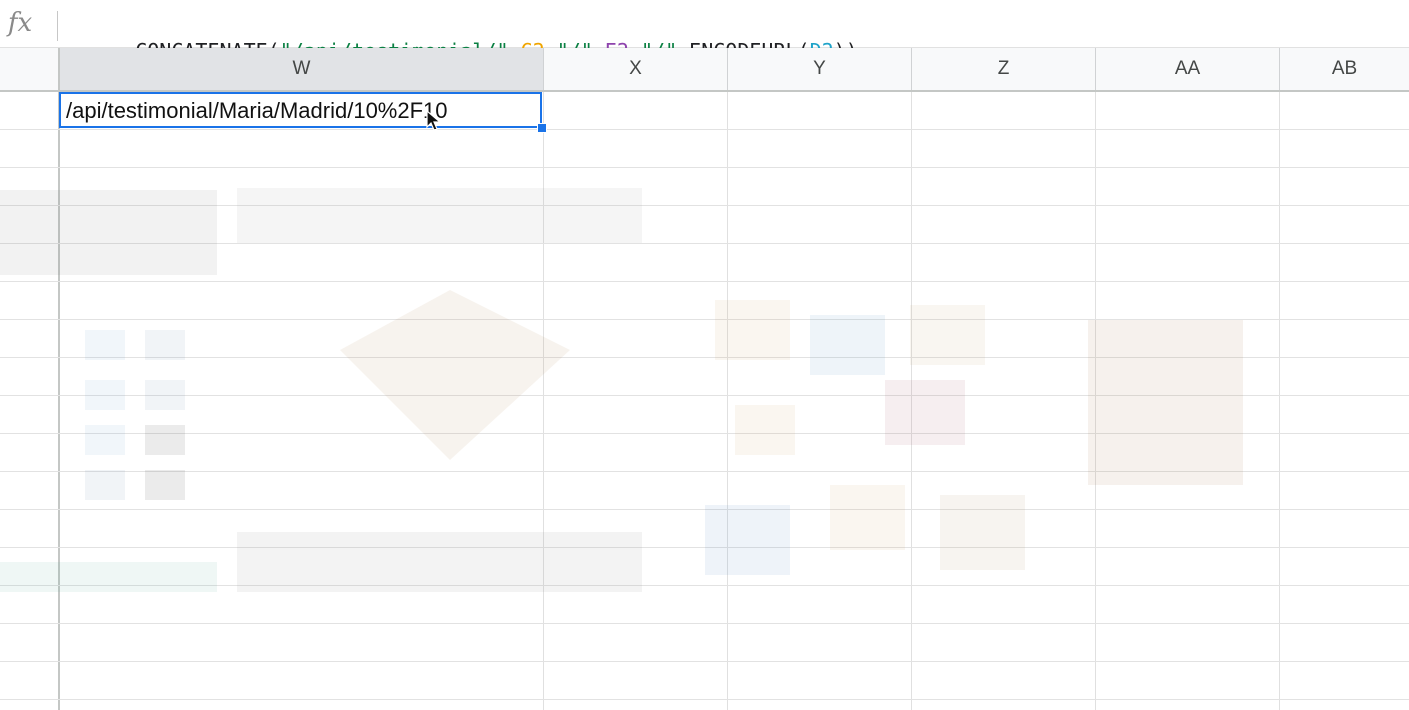  Describe the element at coordinates (1188, 69) in the screenshot. I see `column-header-aa: AA` at that location.